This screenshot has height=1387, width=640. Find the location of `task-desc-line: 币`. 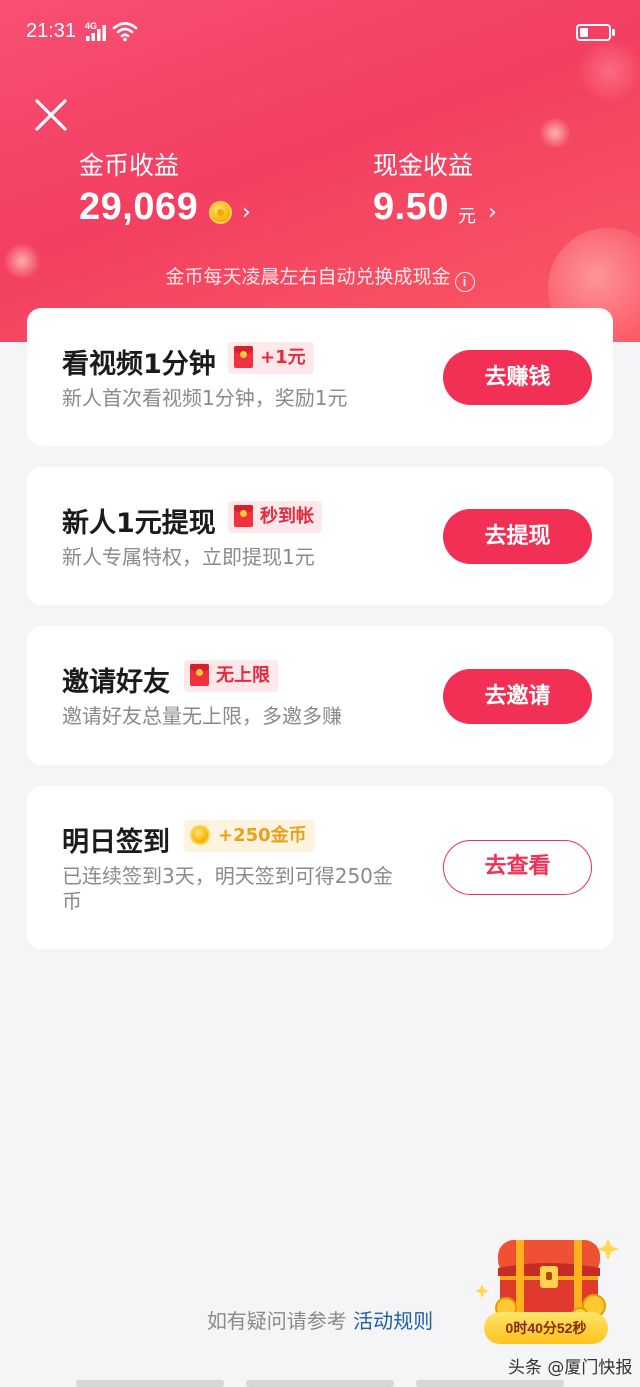

task-desc-line: 币 is located at coordinates (72, 901).